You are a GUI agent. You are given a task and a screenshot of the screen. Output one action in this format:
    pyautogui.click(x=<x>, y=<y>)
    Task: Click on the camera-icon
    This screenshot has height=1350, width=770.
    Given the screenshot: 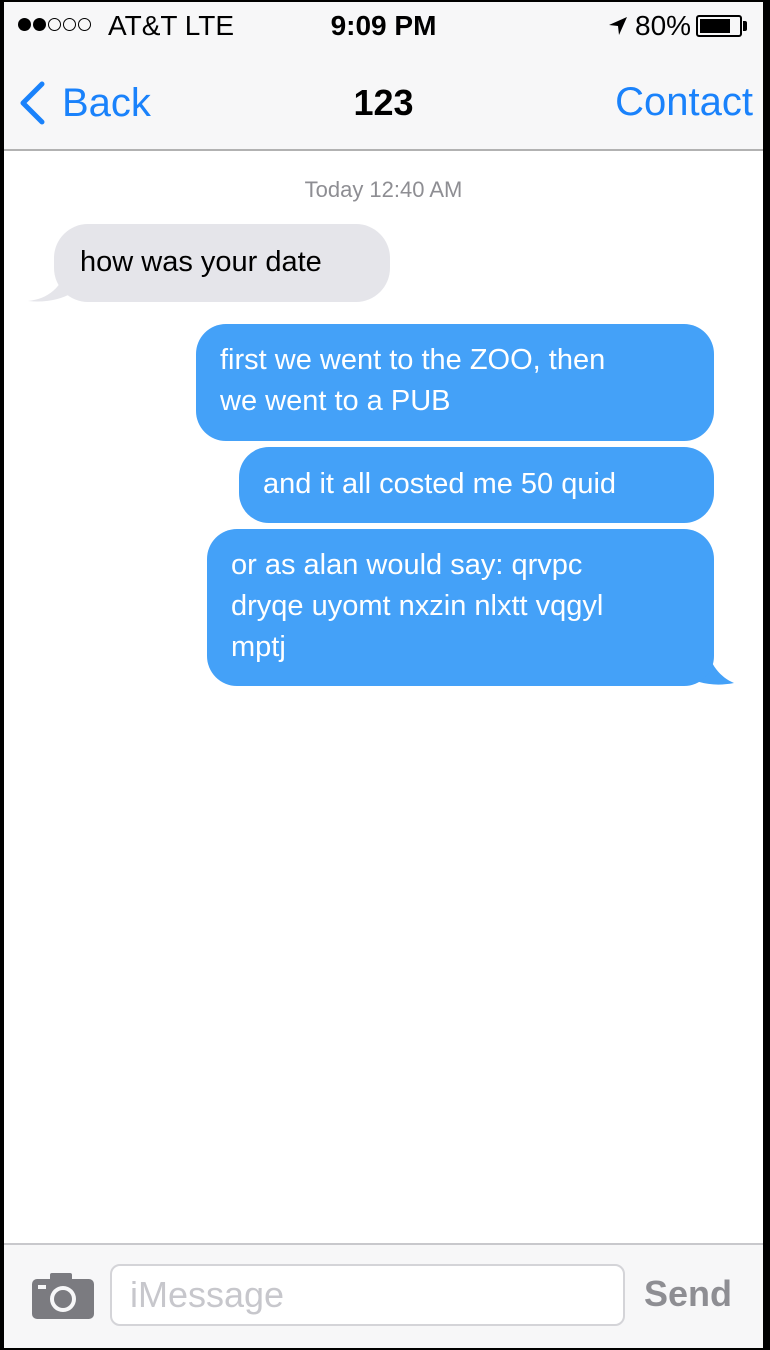 What is the action you would take?
    pyautogui.click(x=63, y=1296)
    